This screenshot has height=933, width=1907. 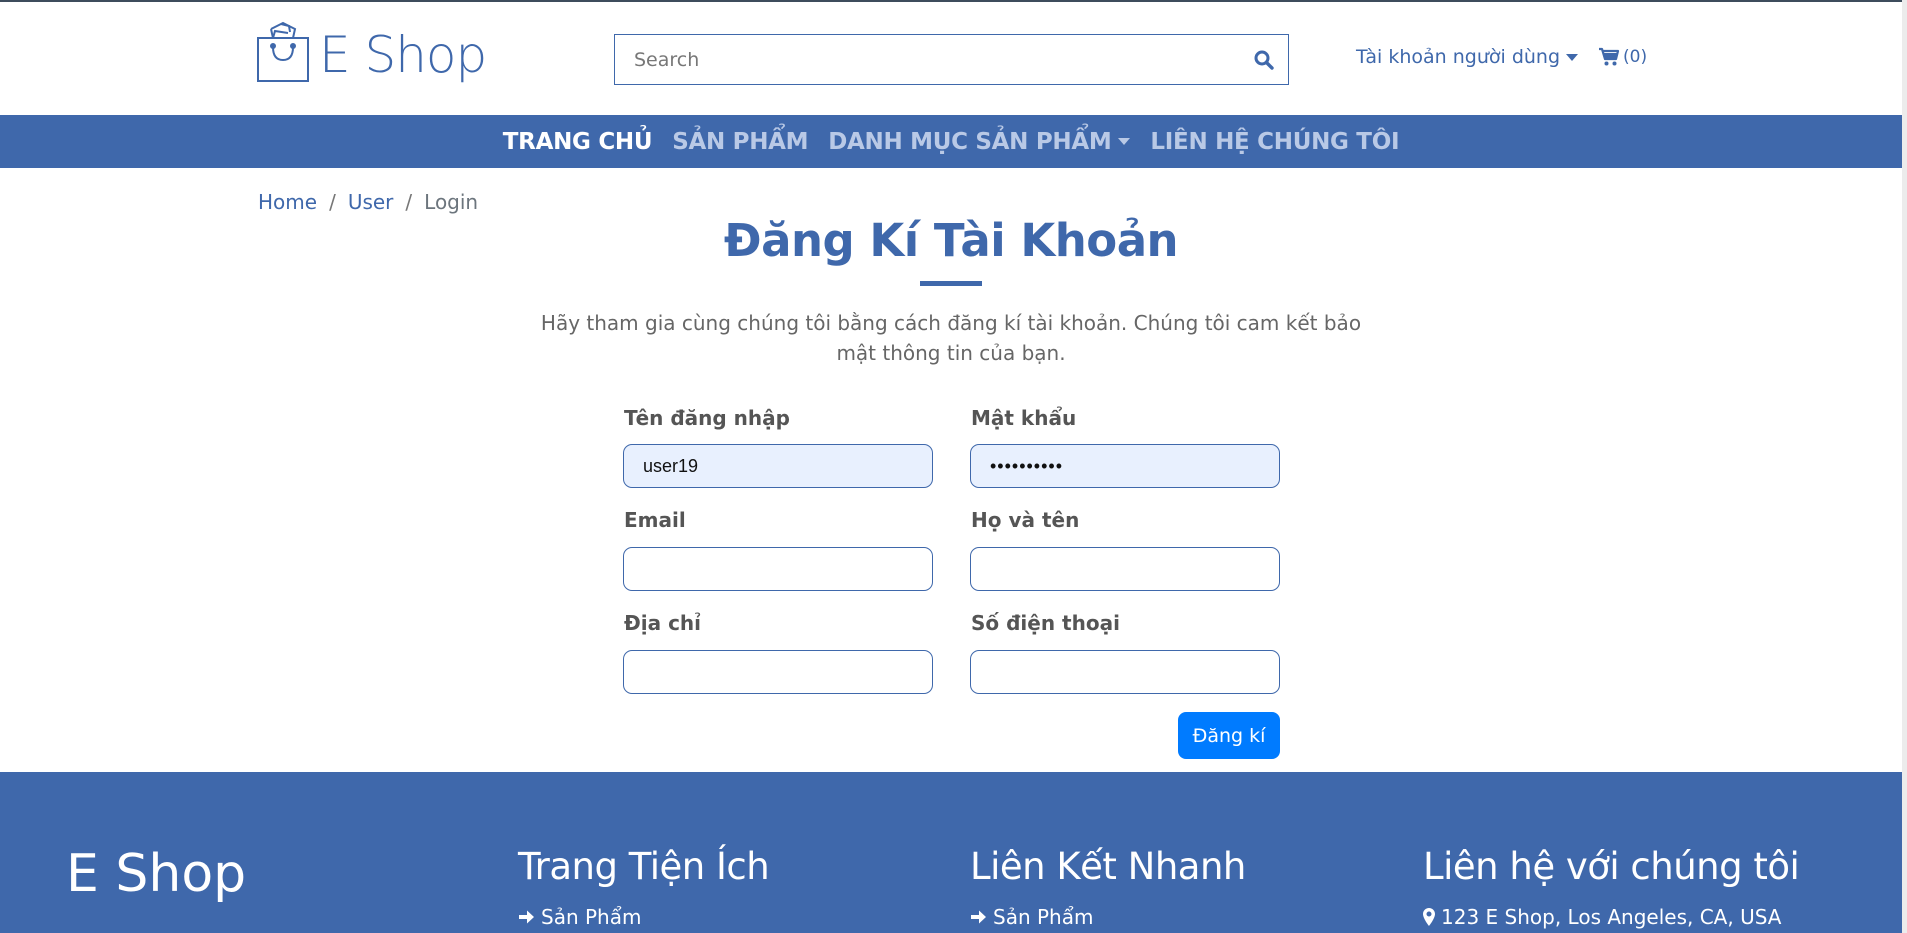 I want to click on nav-item-categories: DANH MỤC SẢN PHẨM, so click(x=979, y=142).